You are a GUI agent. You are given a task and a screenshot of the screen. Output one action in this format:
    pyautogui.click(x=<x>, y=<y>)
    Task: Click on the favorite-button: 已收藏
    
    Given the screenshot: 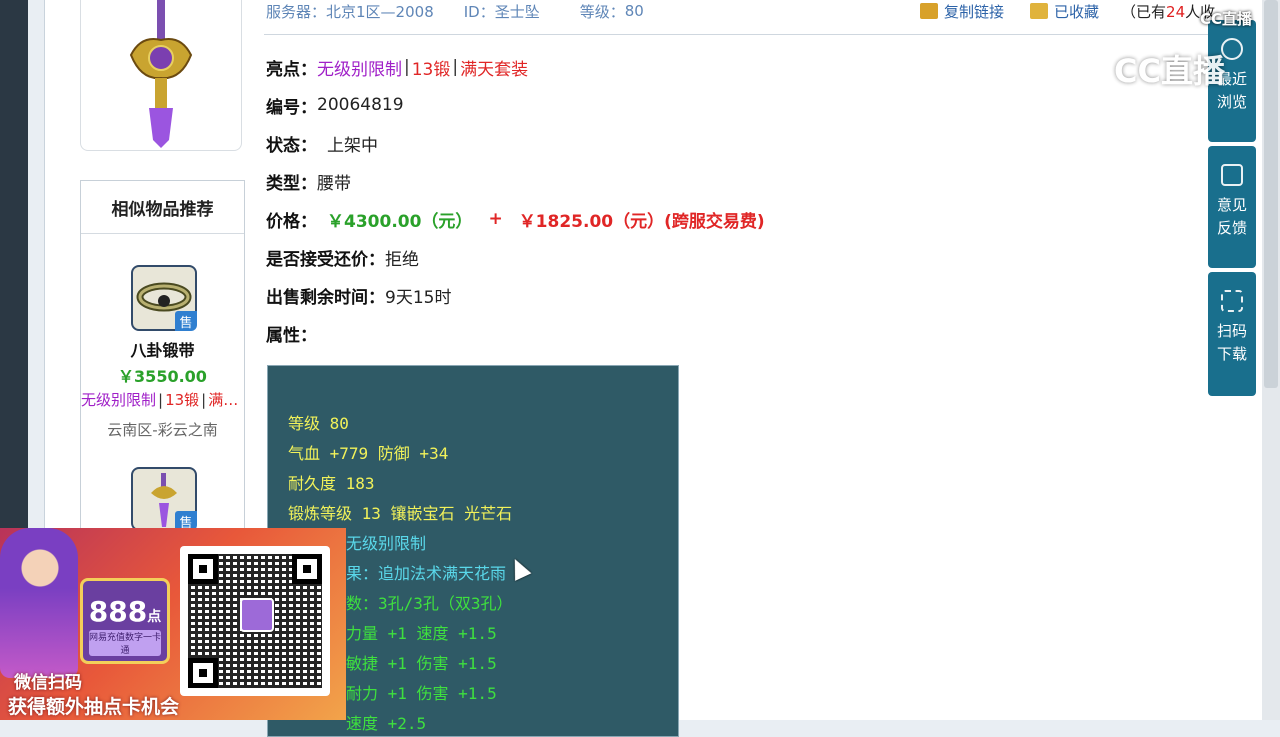 What is the action you would take?
    pyautogui.click(x=1076, y=11)
    